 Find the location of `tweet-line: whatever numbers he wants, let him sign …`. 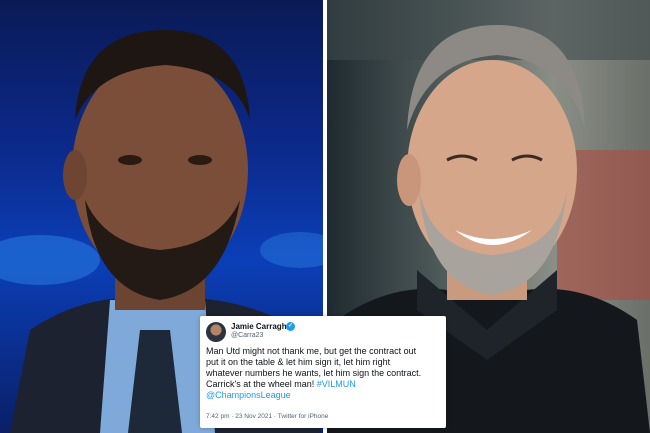

tweet-line: whatever numbers he wants, let him sign … is located at coordinates (314, 373).